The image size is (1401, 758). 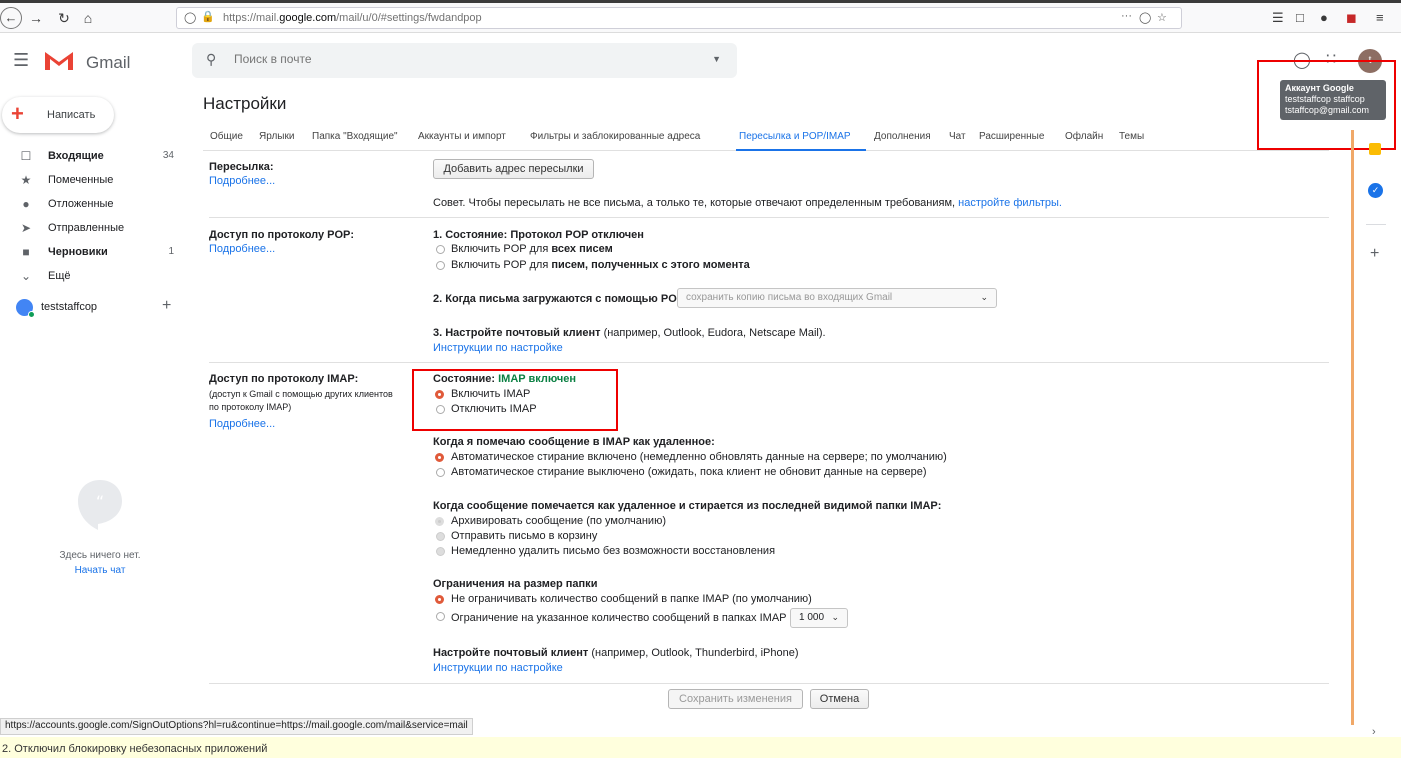 What do you see at coordinates (17, 113) in the screenshot?
I see `plus-icon: +` at bounding box center [17, 113].